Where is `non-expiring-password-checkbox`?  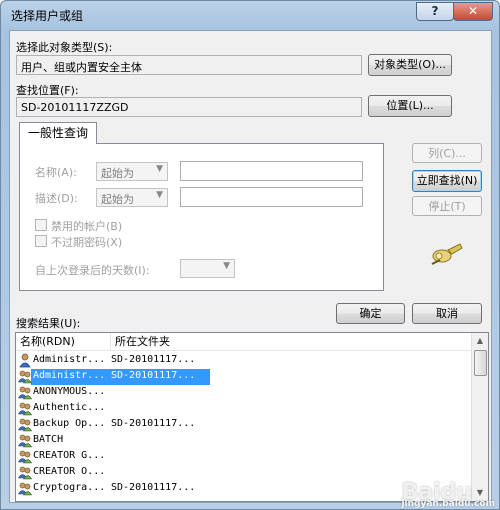 non-expiring-password-checkbox is located at coordinates (41, 241).